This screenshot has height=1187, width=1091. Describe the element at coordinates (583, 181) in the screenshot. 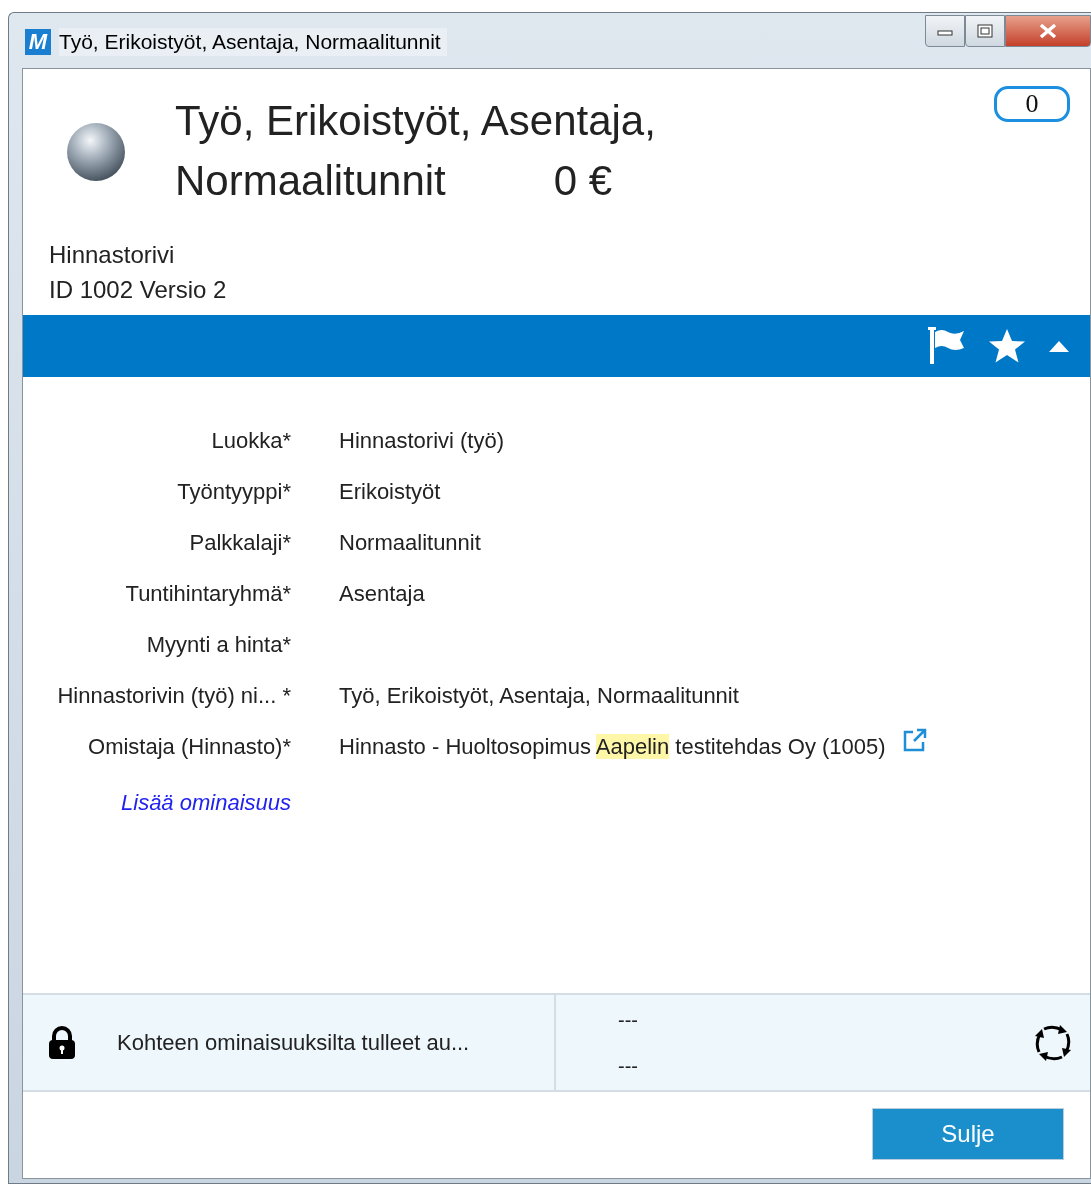

I see `price-value: 0 €` at that location.